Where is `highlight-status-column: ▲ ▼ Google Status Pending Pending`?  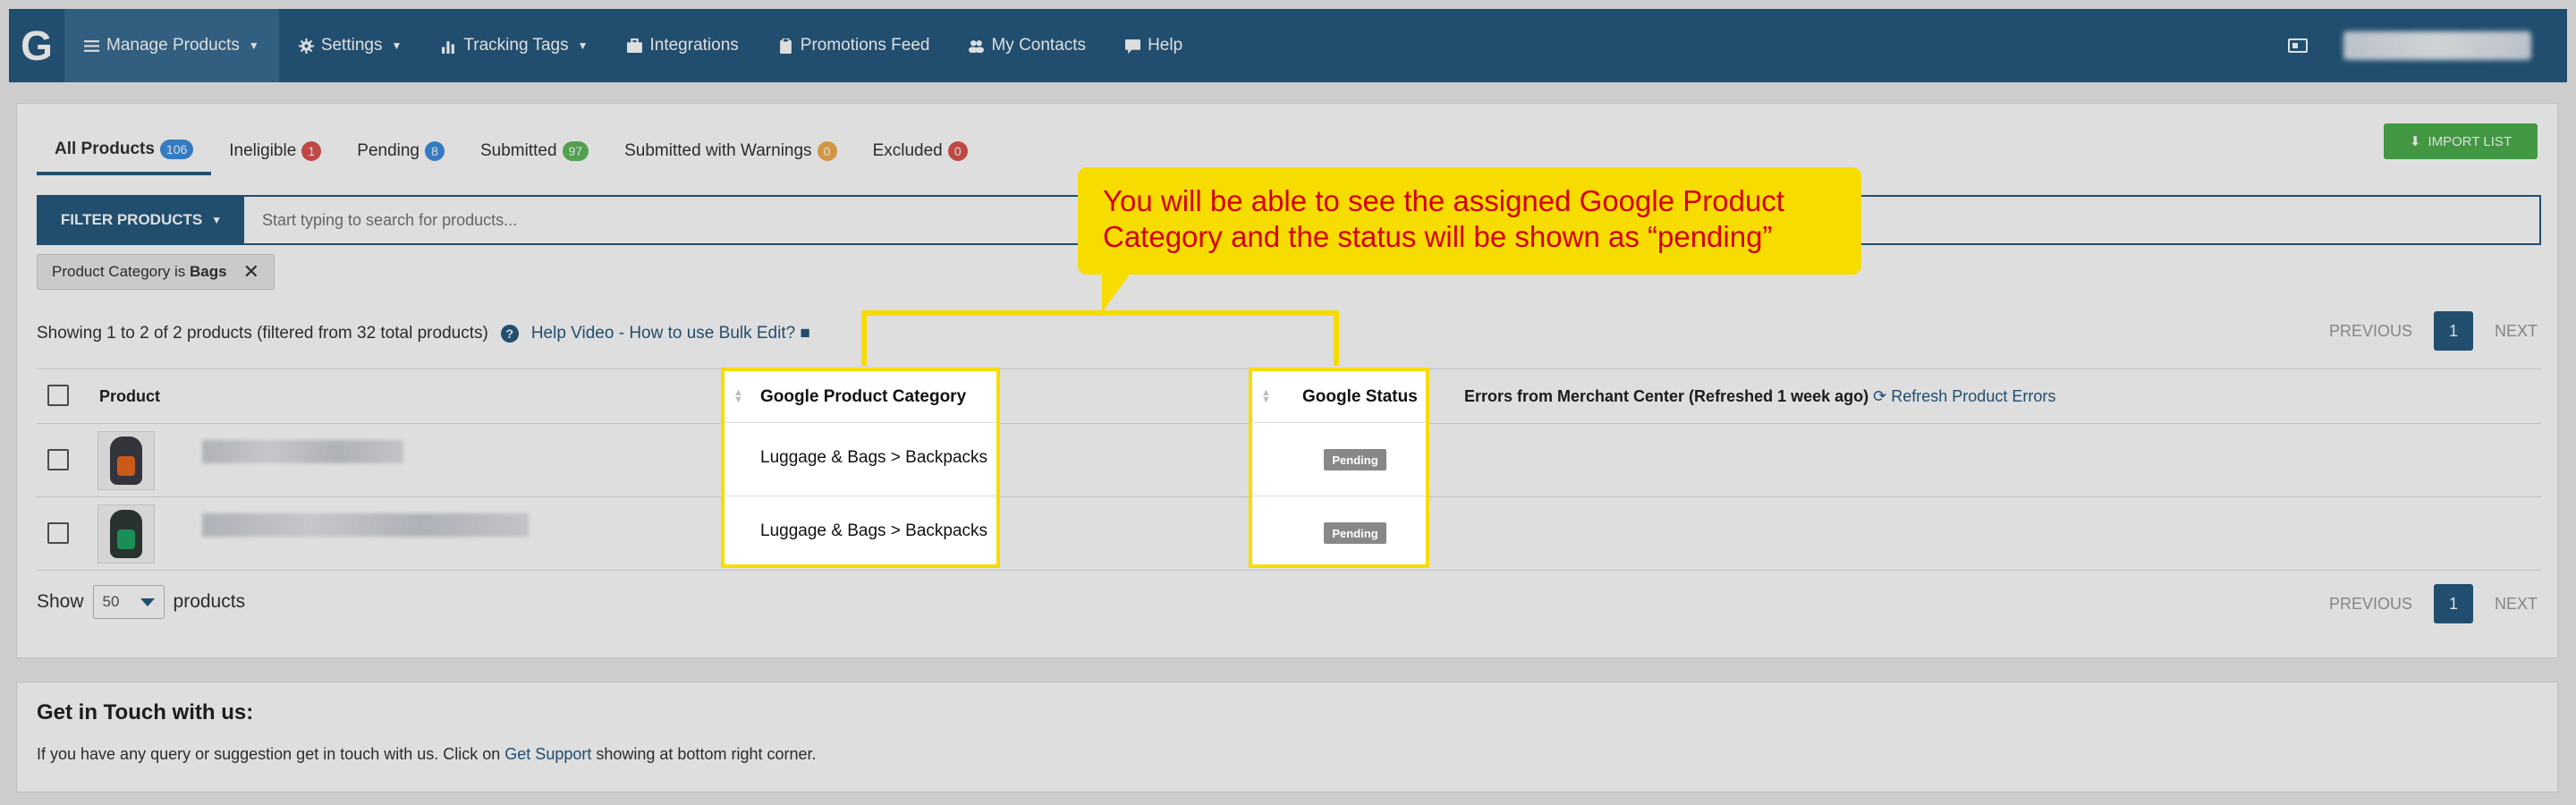
highlight-status-column: ▲ ▼ Google Status Pending Pending is located at coordinates (1339, 468).